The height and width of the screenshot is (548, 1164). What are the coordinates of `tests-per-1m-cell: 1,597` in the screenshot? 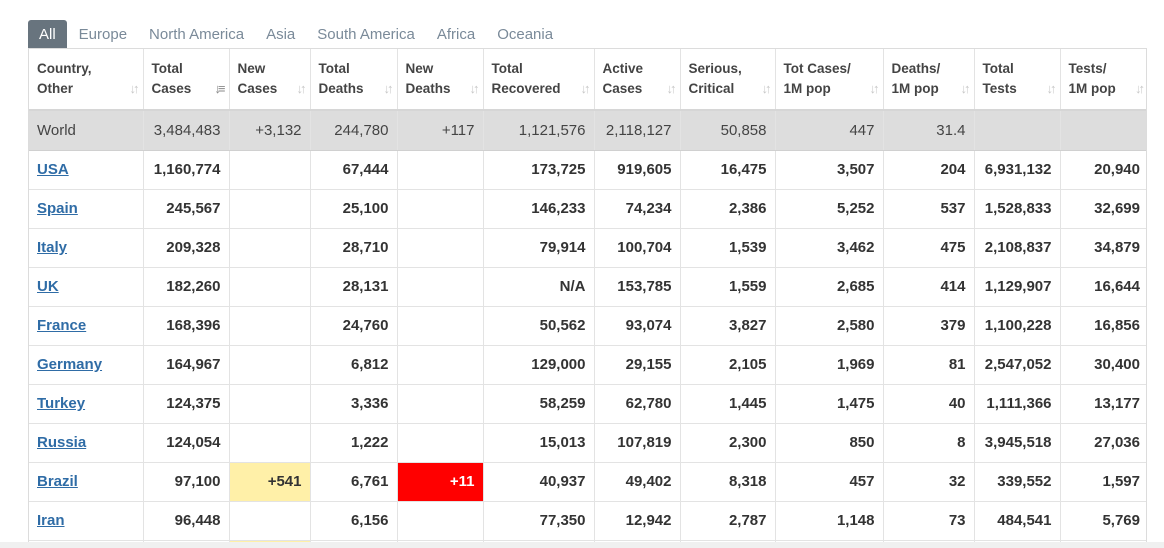 It's located at (1103, 482).